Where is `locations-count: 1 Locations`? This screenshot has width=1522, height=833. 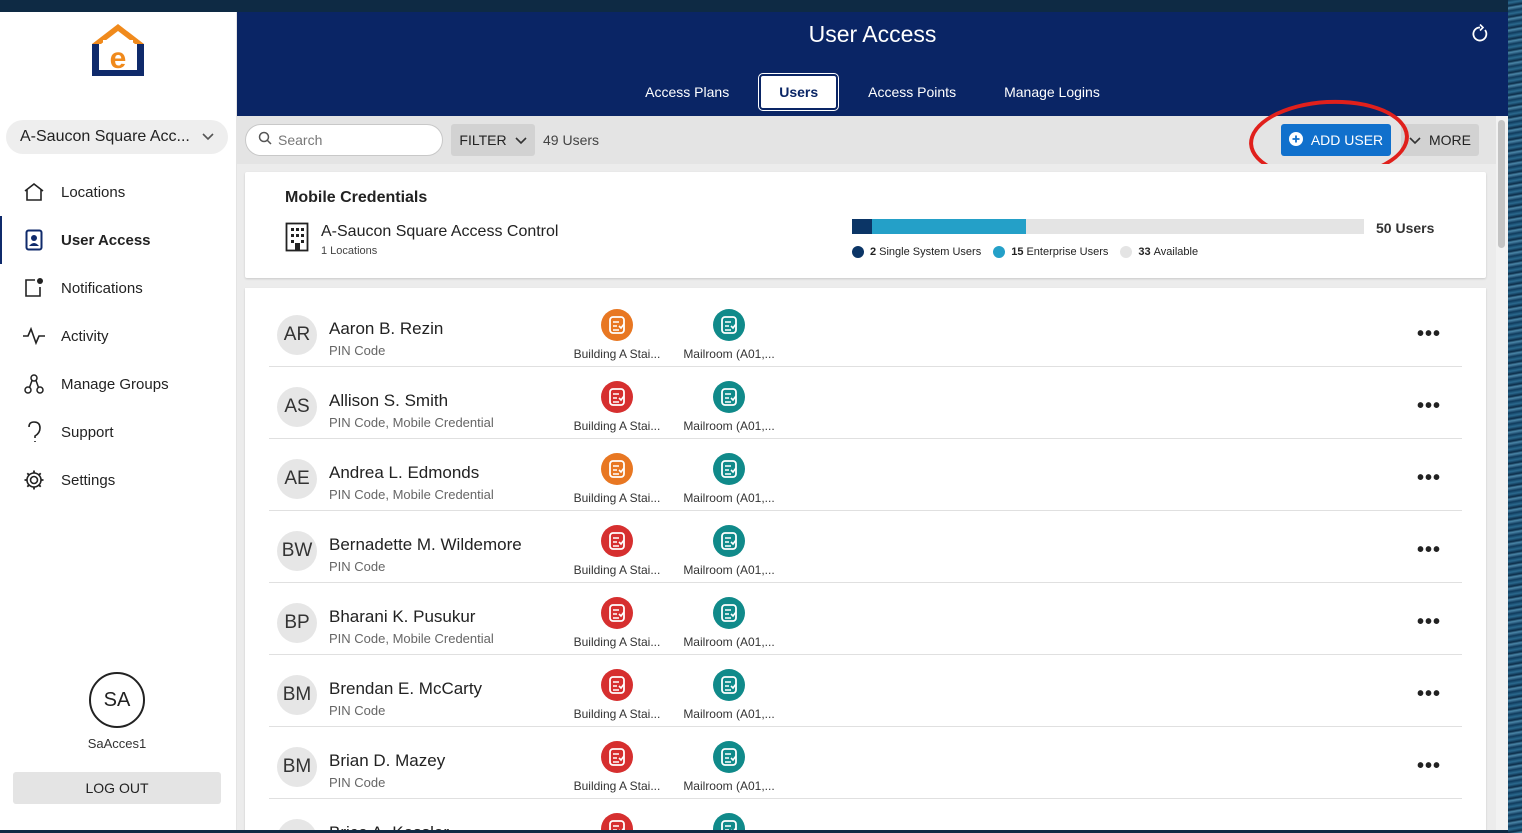
locations-count: 1 Locations is located at coordinates (349, 251).